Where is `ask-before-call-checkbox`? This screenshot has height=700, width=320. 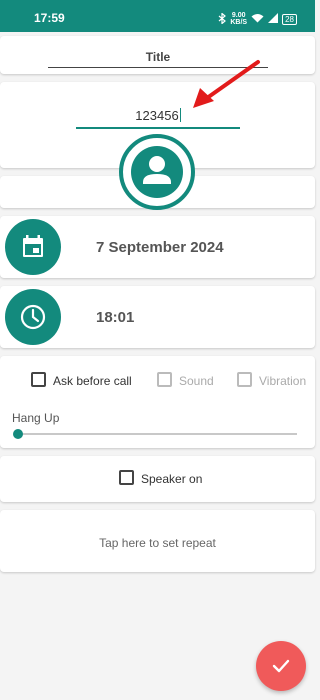
ask-before-call-checkbox is located at coordinates (38, 379).